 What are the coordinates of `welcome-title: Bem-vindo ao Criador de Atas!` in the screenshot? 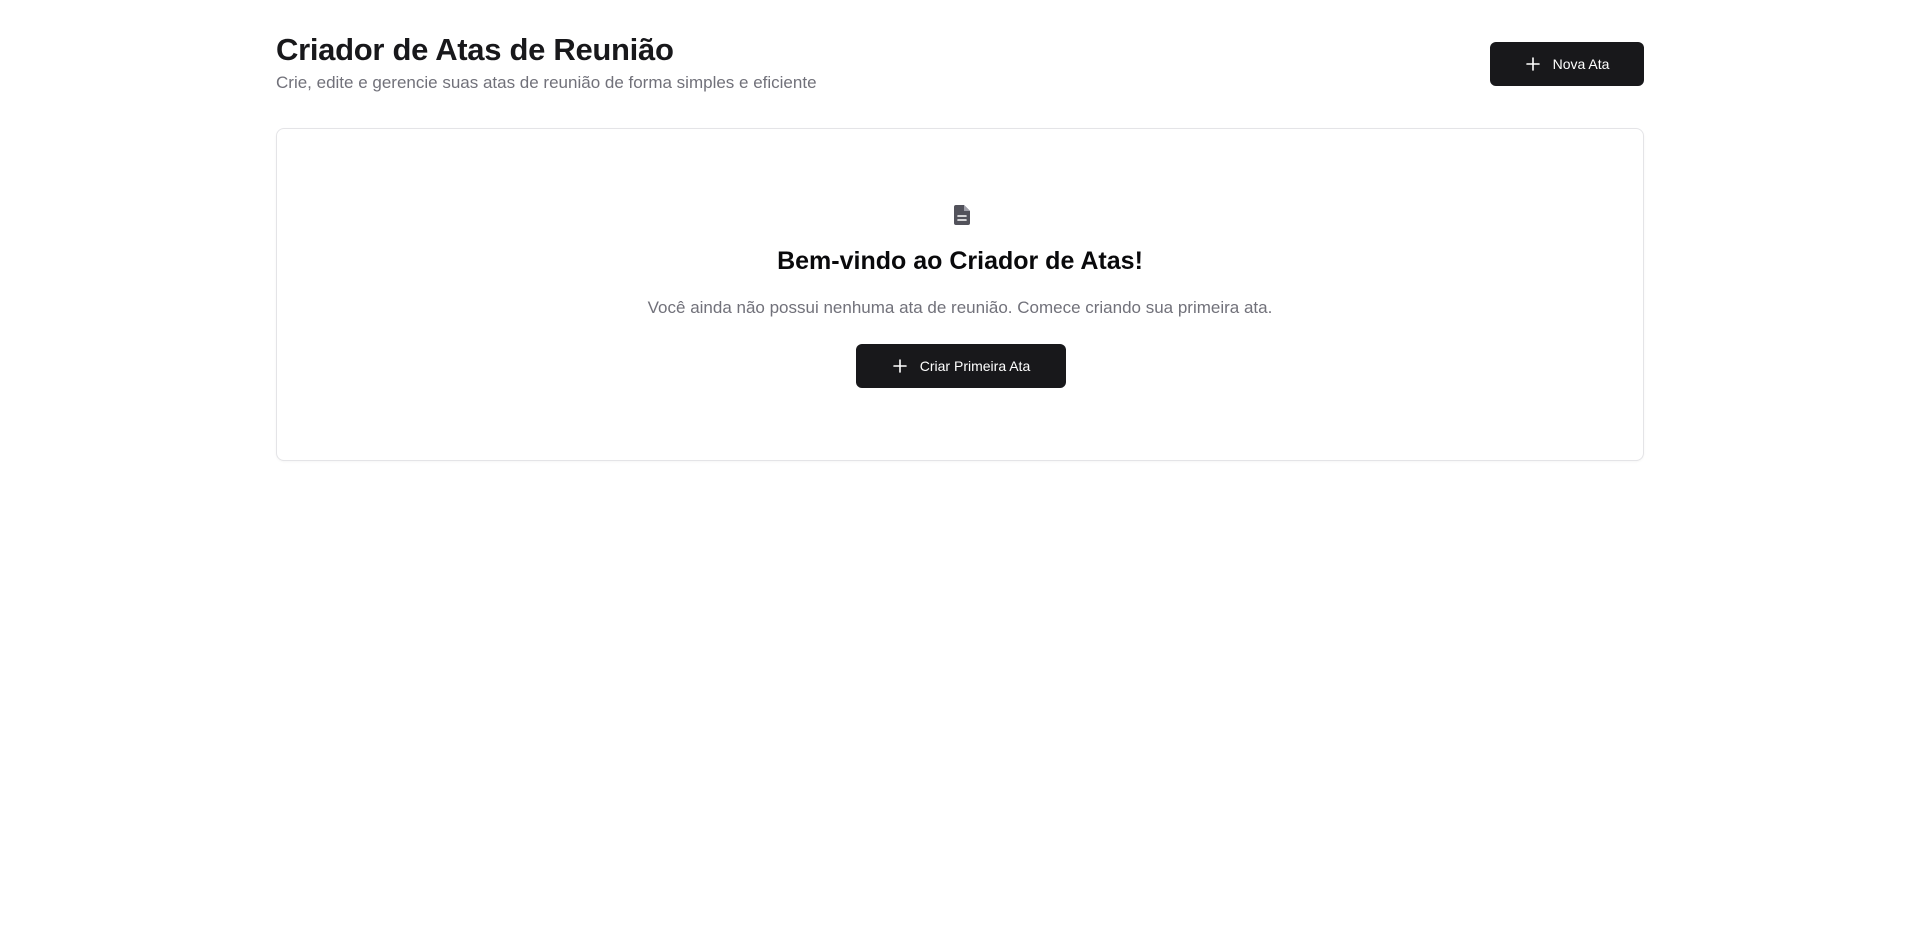 It's located at (960, 261).